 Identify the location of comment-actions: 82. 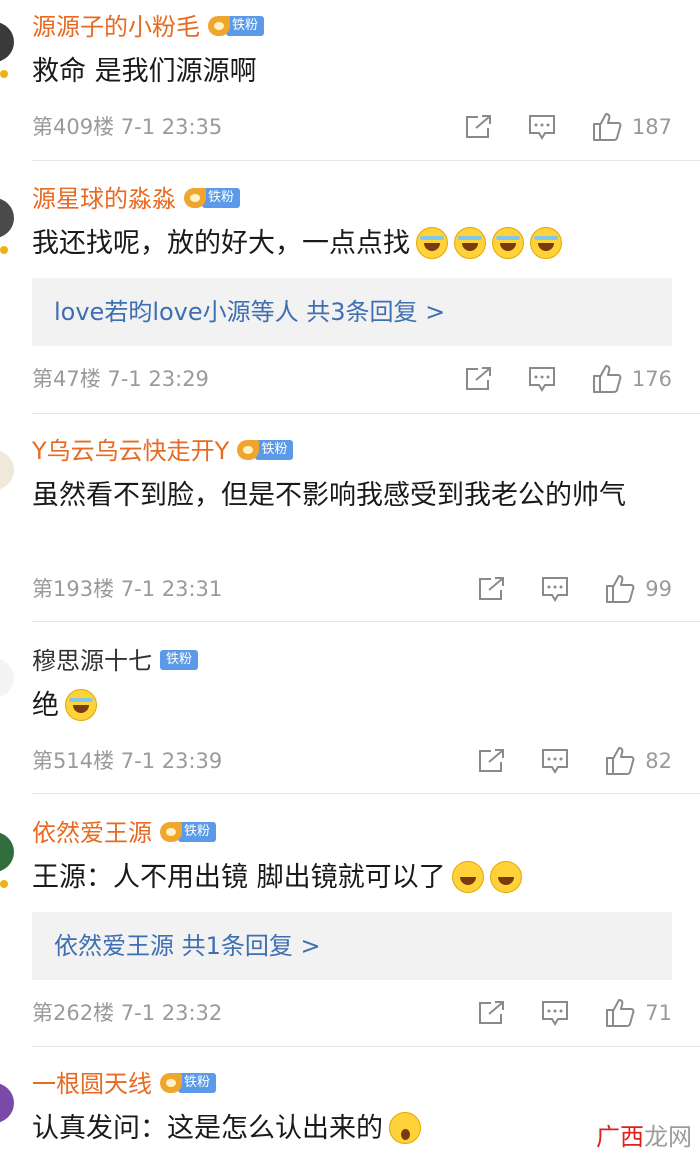
(556, 761).